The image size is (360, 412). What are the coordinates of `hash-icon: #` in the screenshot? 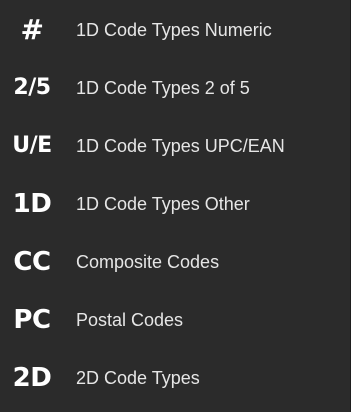 It's located at (32, 29).